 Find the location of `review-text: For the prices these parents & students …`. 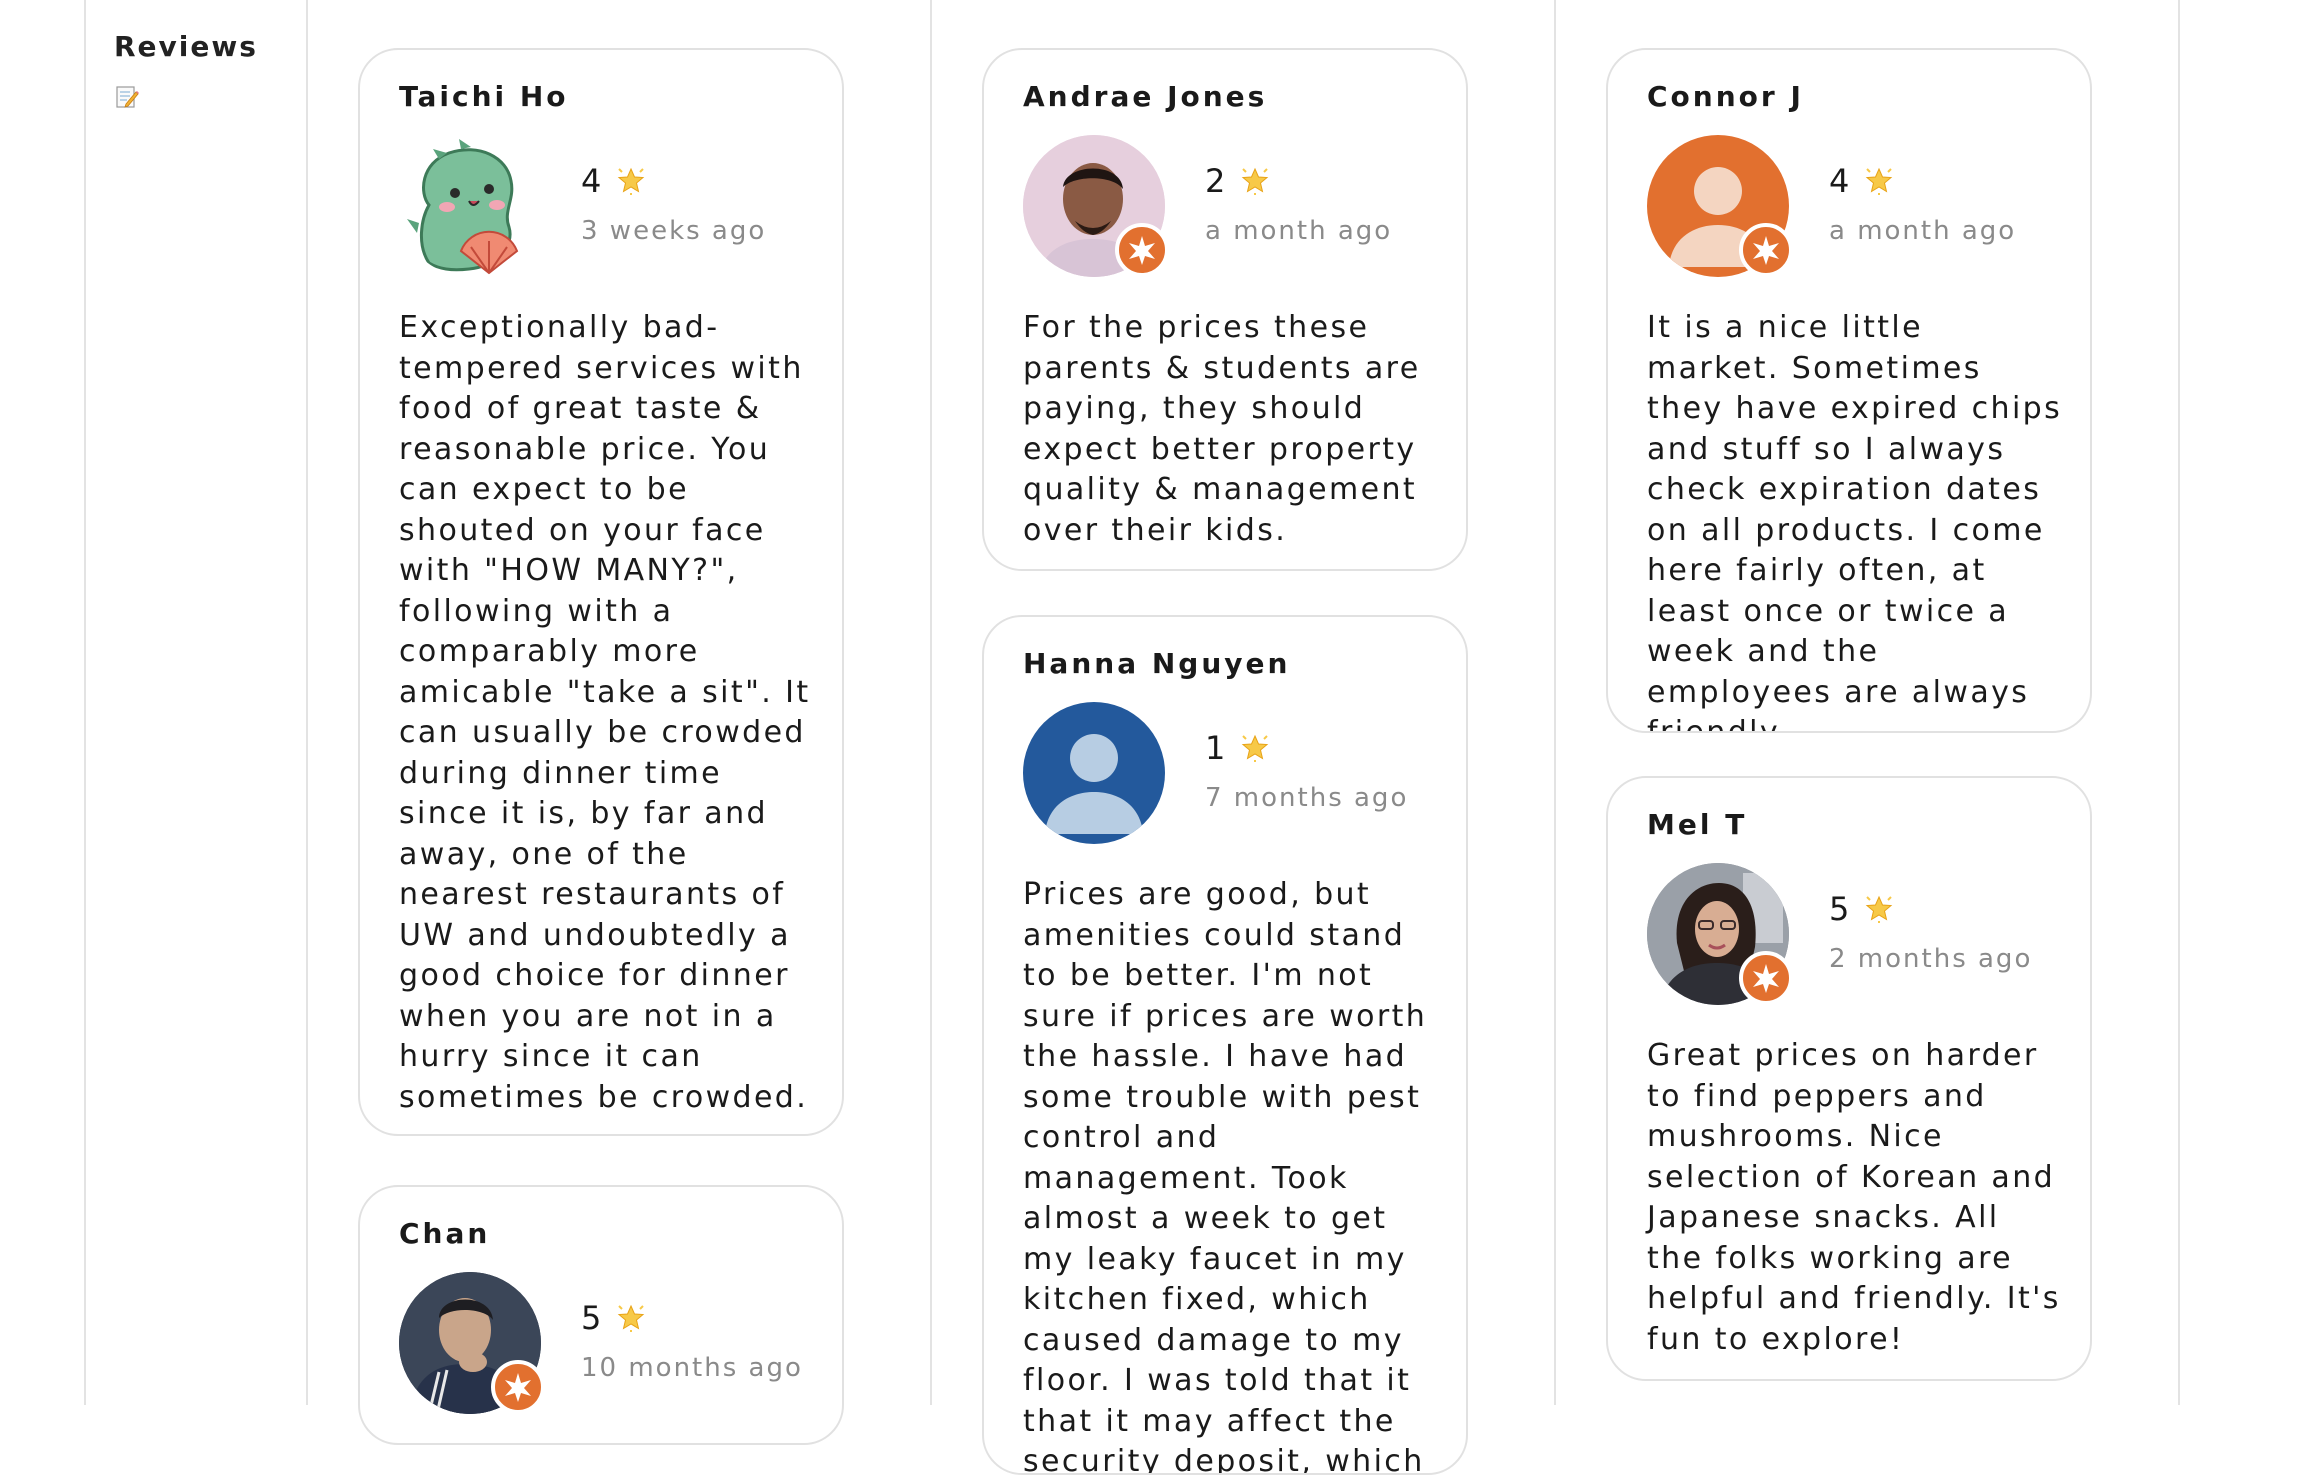

review-text: For the prices these parents & students … is located at coordinates (1222, 429).